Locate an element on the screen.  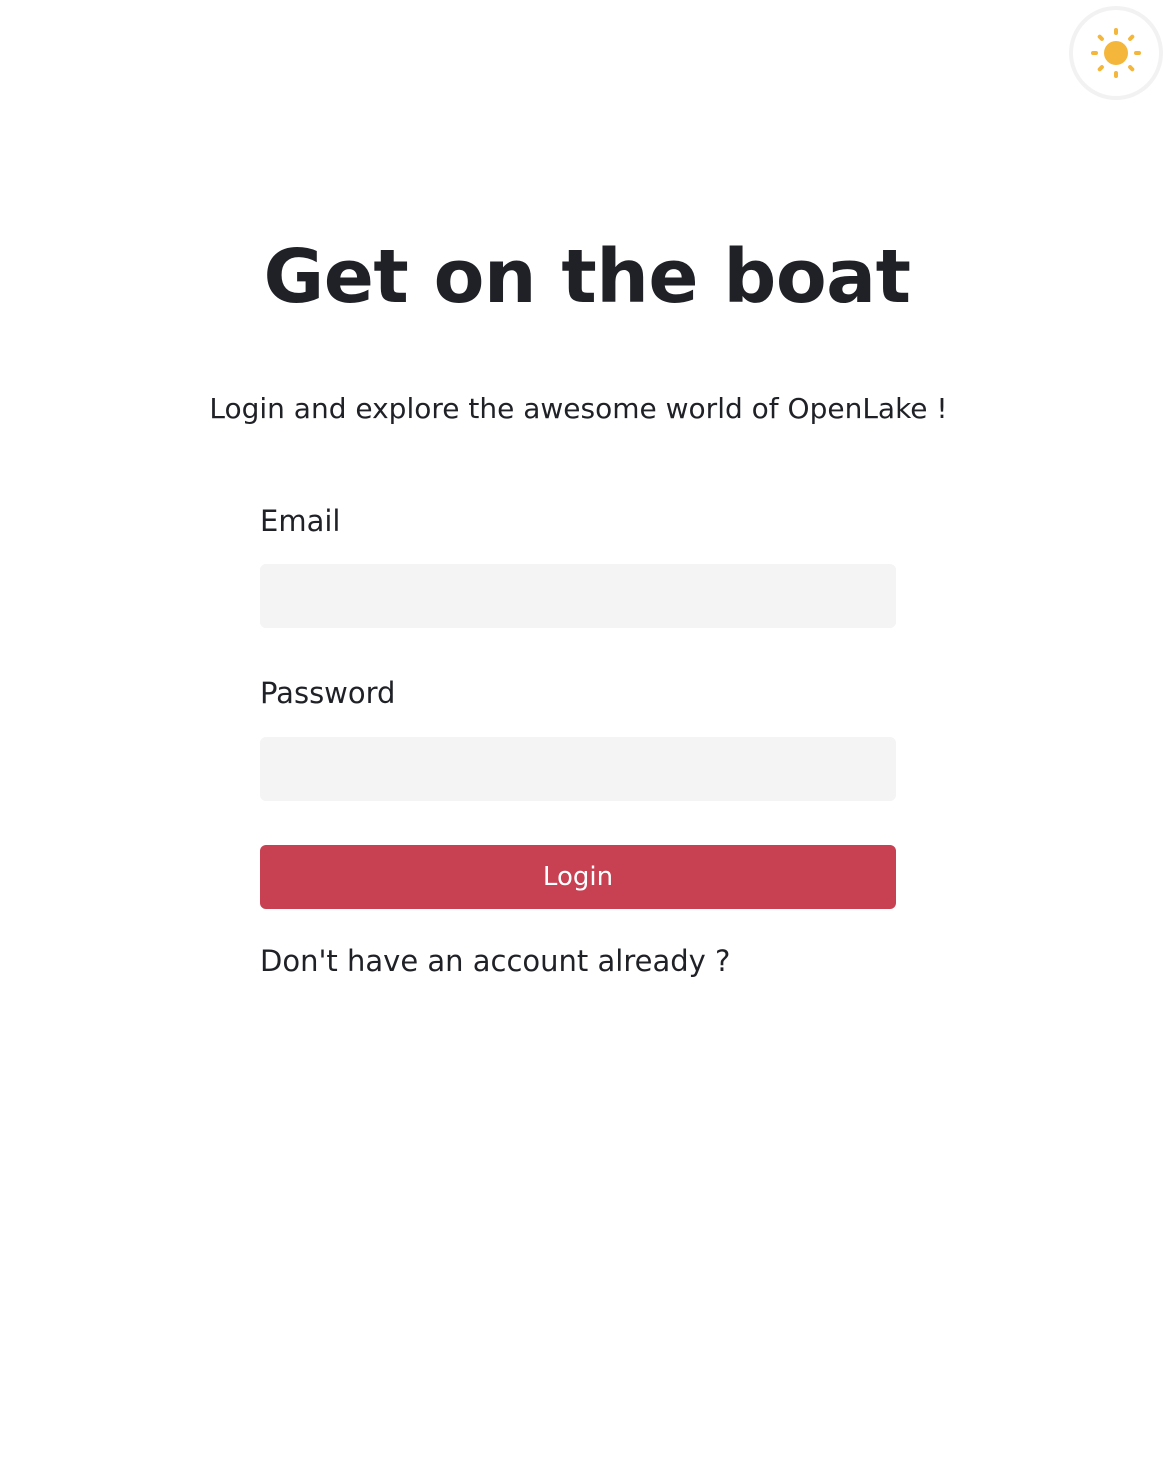
password-field is located at coordinates (578, 769).